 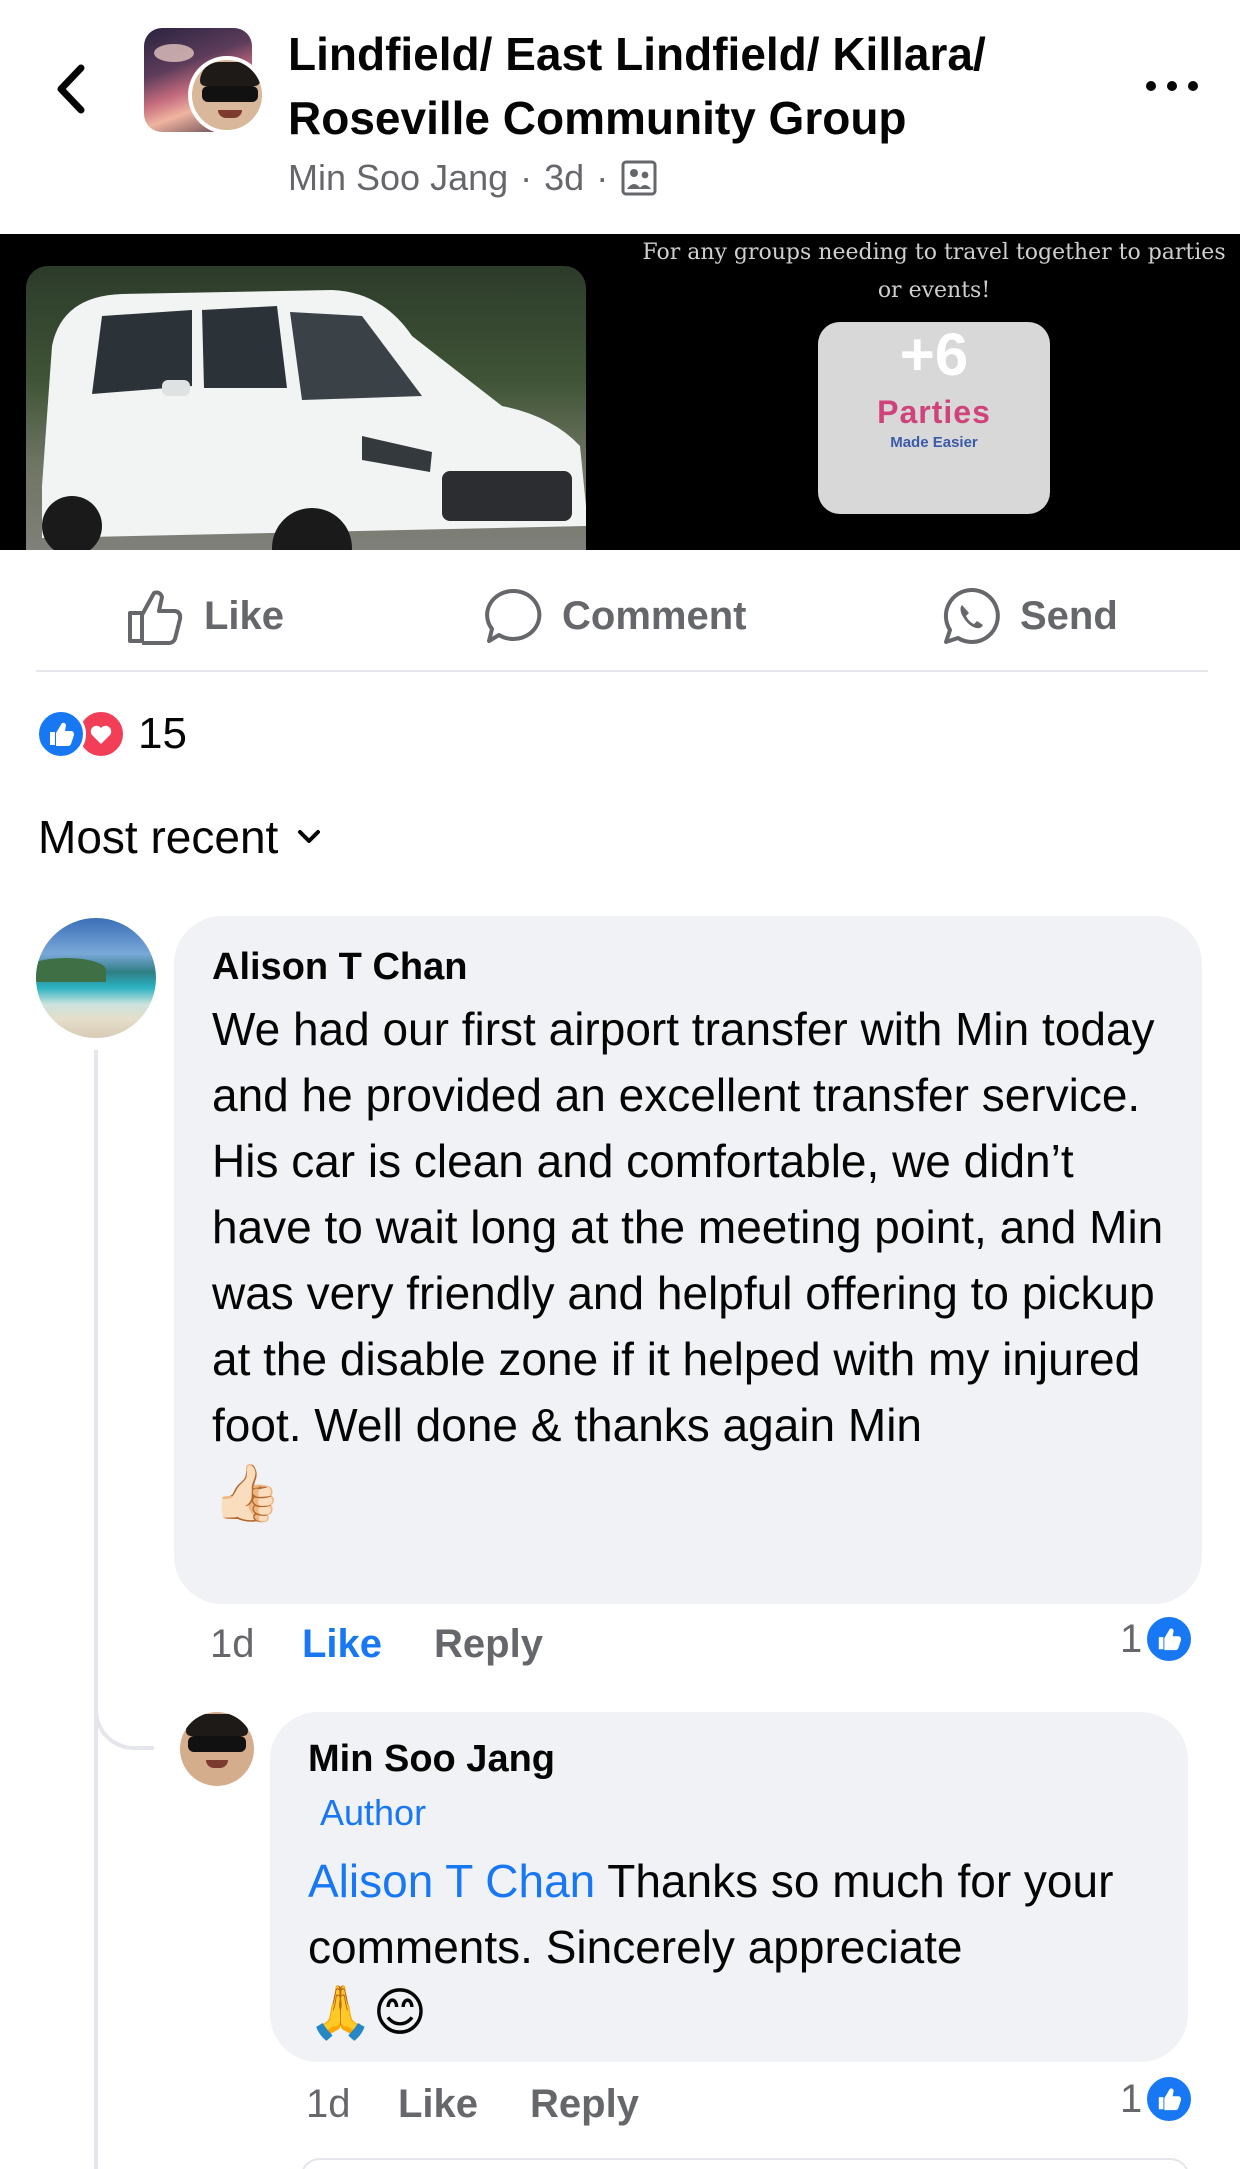 What do you see at coordinates (934, 442) in the screenshot?
I see `parties-logo-subtext: Made Easier` at bounding box center [934, 442].